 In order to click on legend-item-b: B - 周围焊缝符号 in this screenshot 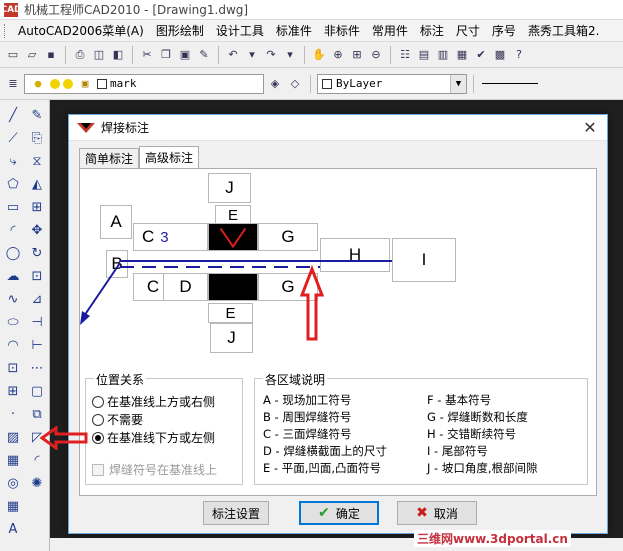, I will do `click(307, 417)`.